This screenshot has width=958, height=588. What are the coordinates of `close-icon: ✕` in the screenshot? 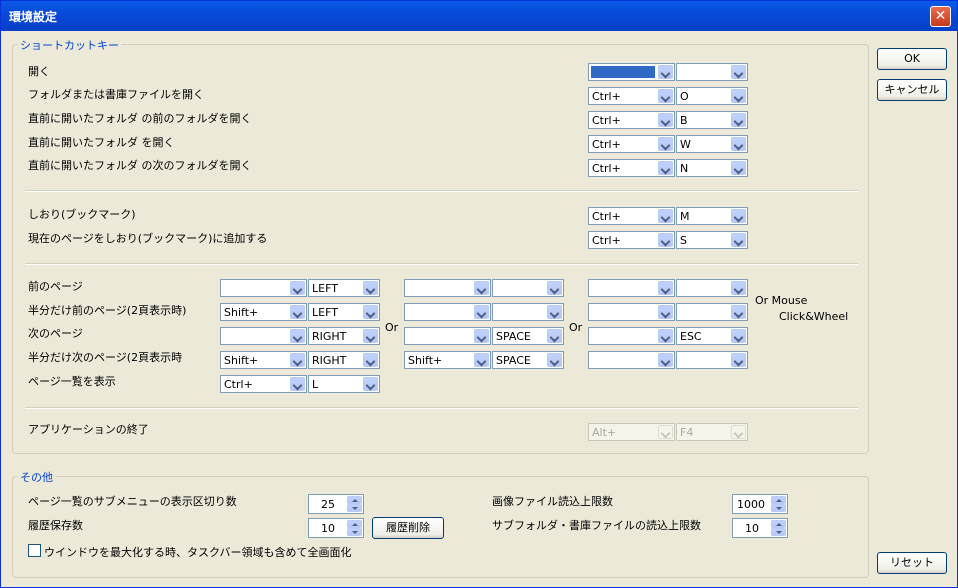 It's located at (940, 16).